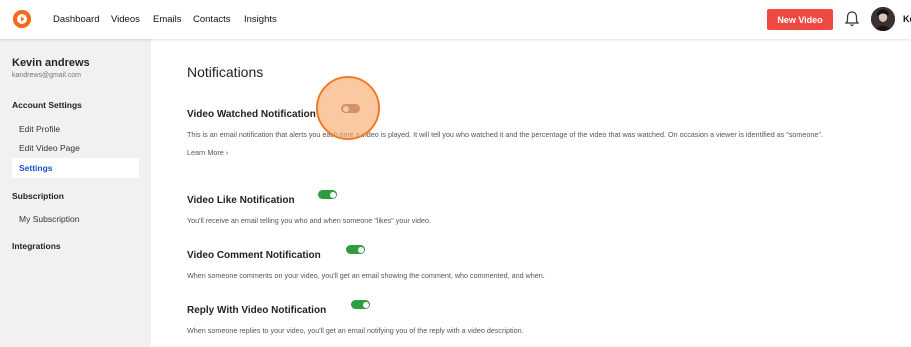 The height and width of the screenshot is (347, 911). I want to click on sidebar-item-my-subscription: My Subscription, so click(75, 219).